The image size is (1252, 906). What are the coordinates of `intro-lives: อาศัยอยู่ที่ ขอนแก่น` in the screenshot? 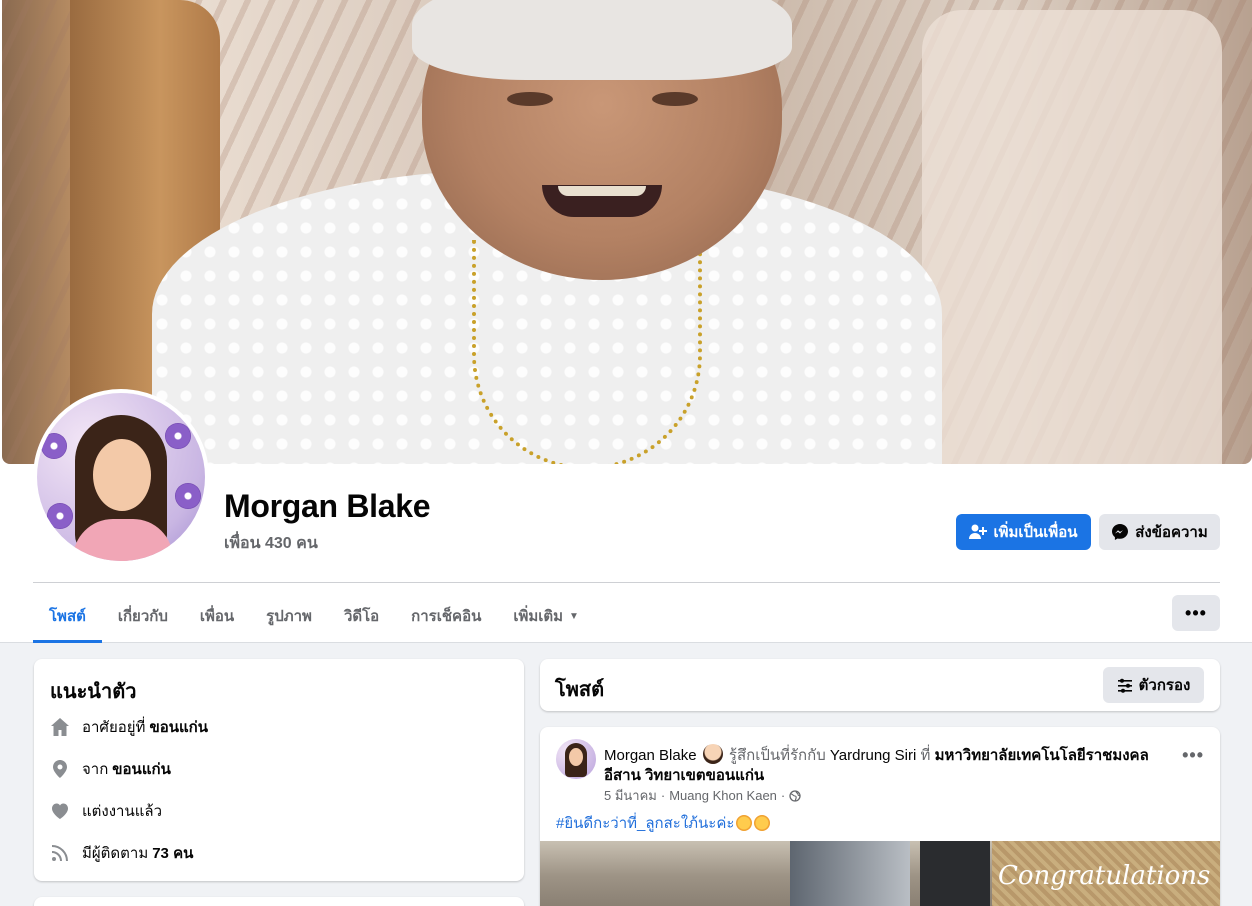 It's located at (129, 727).